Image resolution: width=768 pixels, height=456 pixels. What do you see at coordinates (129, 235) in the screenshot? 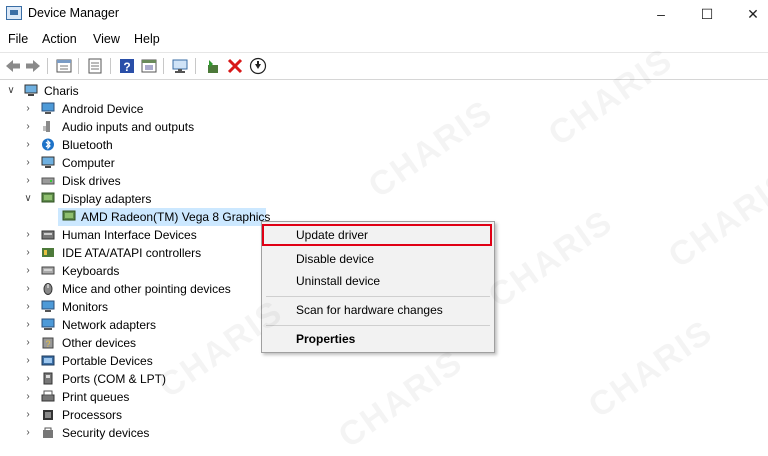
I see `category-label: Human Interface Devices` at bounding box center [129, 235].